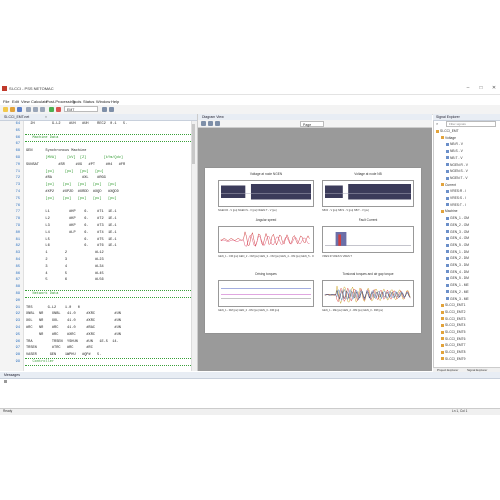 This screenshot has width=500, height=500. Describe the element at coordinates (77, 124) in the screenshot. I see `code-line: 2H G-L2 #UH #UH REC2 0.1 5.` at that location.